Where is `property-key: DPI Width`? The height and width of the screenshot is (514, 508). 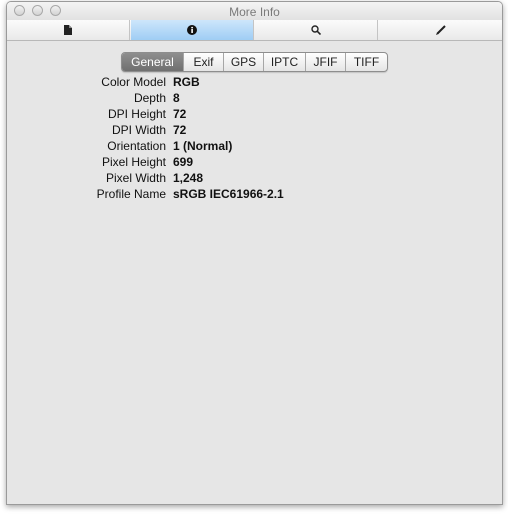 property-key: DPI Width is located at coordinates (138, 130).